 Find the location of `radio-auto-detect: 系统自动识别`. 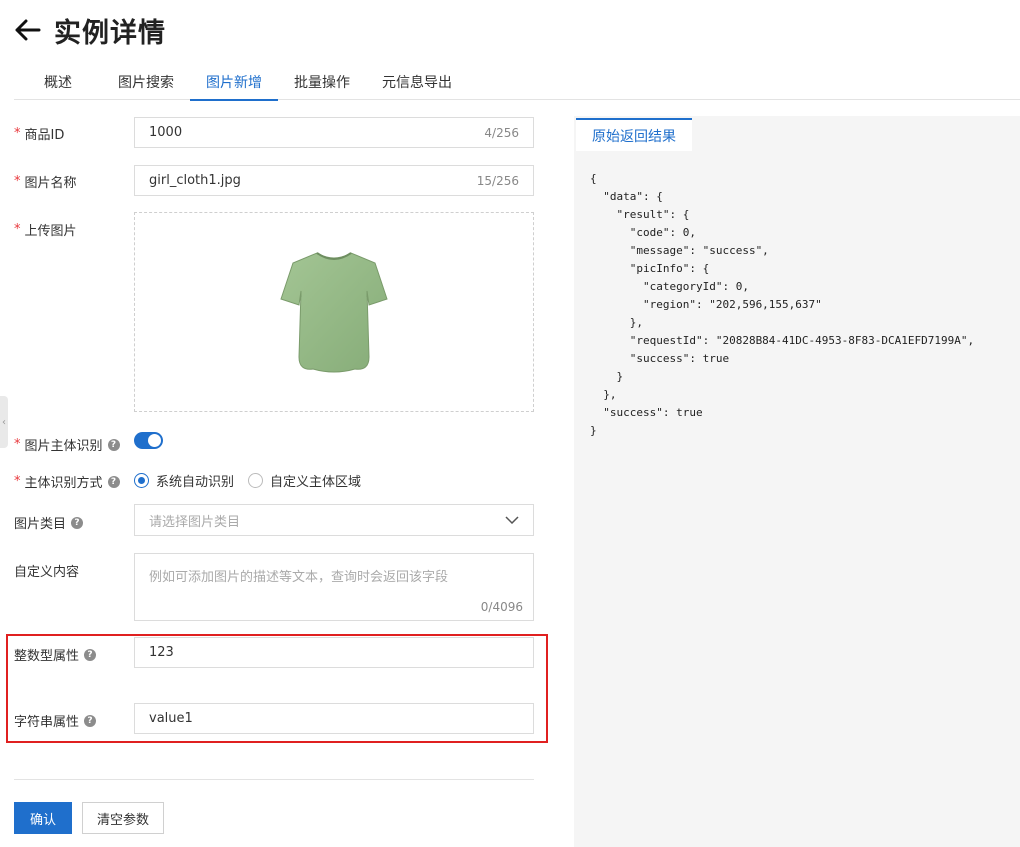

radio-auto-detect: 系统自动识别 is located at coordinates (184, 480).